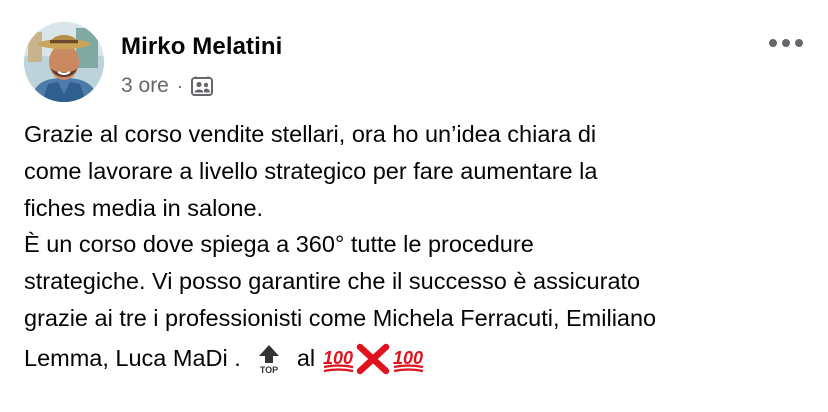 The width and height of the screenshot is (828, 412). What do you see at coordinates (269, 359) in the screenshot?
I see `top-arrow-icon: TOP` at bounding box center [269, 359].